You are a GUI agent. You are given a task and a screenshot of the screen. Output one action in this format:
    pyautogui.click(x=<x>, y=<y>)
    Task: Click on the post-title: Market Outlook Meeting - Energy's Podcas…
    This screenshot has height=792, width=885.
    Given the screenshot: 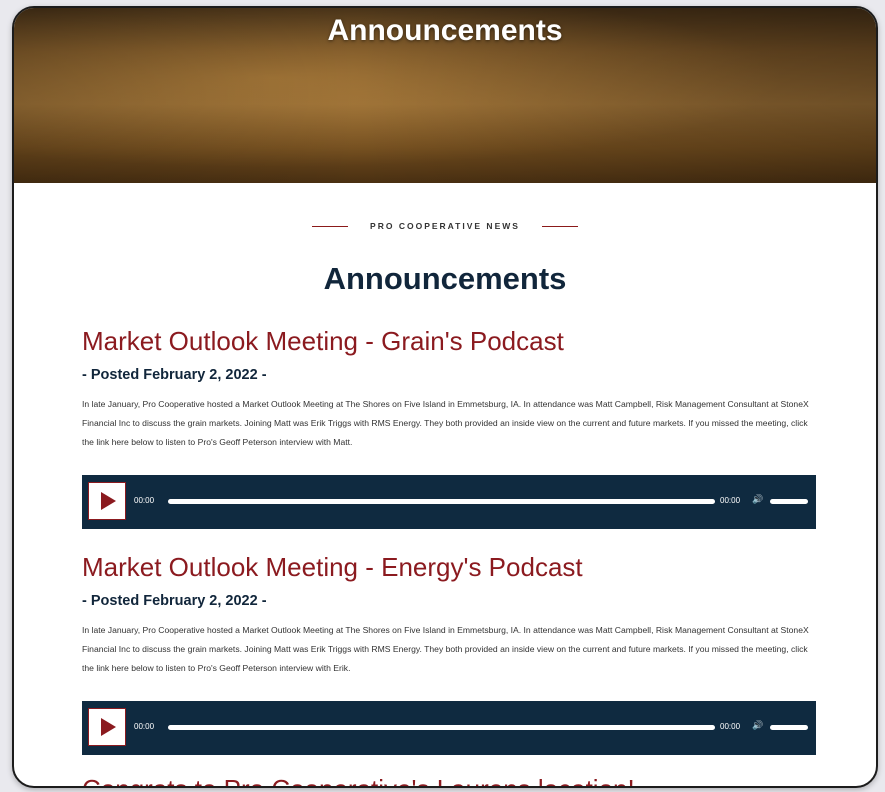 What is the action you would take?
    pyautogui.click(x=449, y=567)
    